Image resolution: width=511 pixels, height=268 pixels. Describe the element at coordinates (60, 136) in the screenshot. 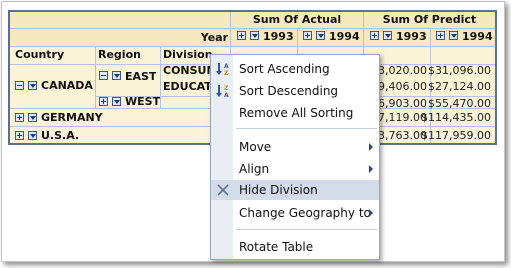

I see `row-usa: U.S.A.` at that location.